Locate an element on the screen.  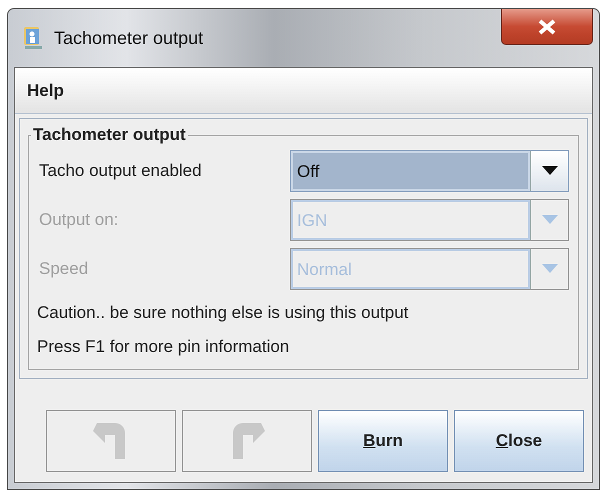
menu-item: Help is located at coordinates (45, 91).